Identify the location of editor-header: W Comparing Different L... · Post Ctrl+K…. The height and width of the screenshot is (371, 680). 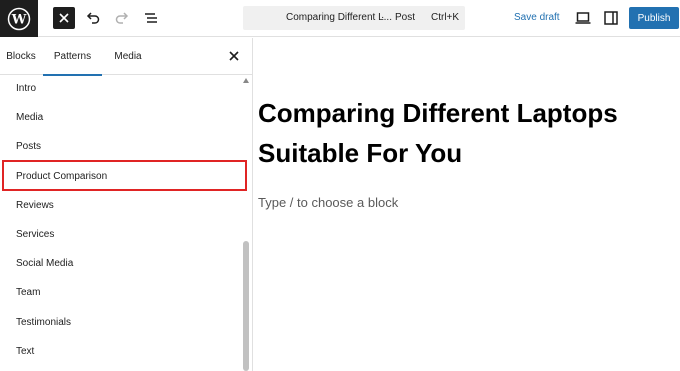
(340, 18).